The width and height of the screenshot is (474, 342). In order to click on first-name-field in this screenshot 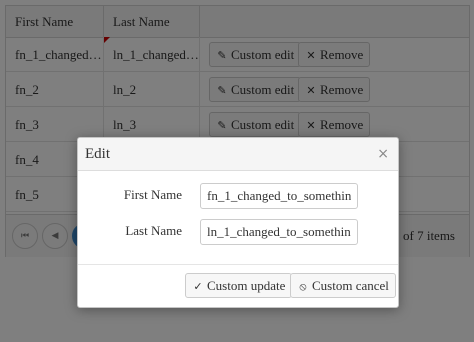, I will do `click(279, 196)`.